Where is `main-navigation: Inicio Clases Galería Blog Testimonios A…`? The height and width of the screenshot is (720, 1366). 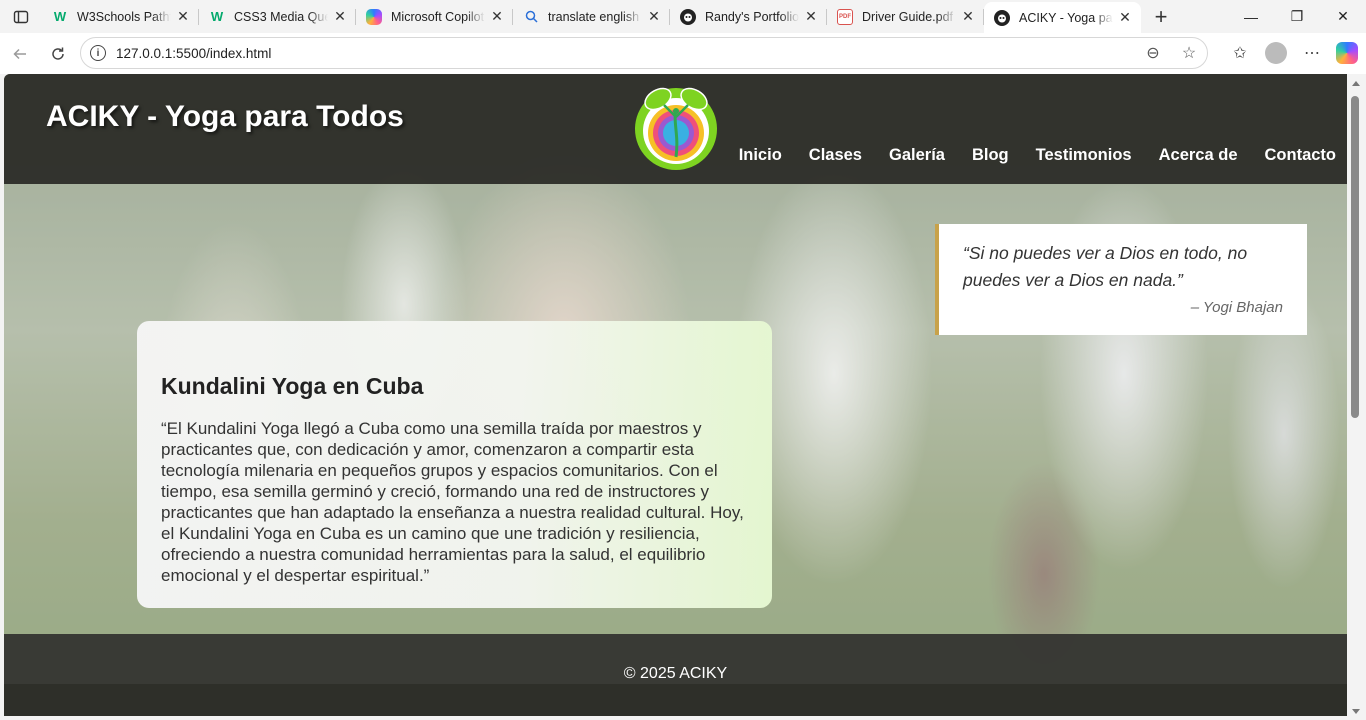 main-navigation: Inicio Clases Galería Blog Testimonios A… is located at coordinates (1024, 155).